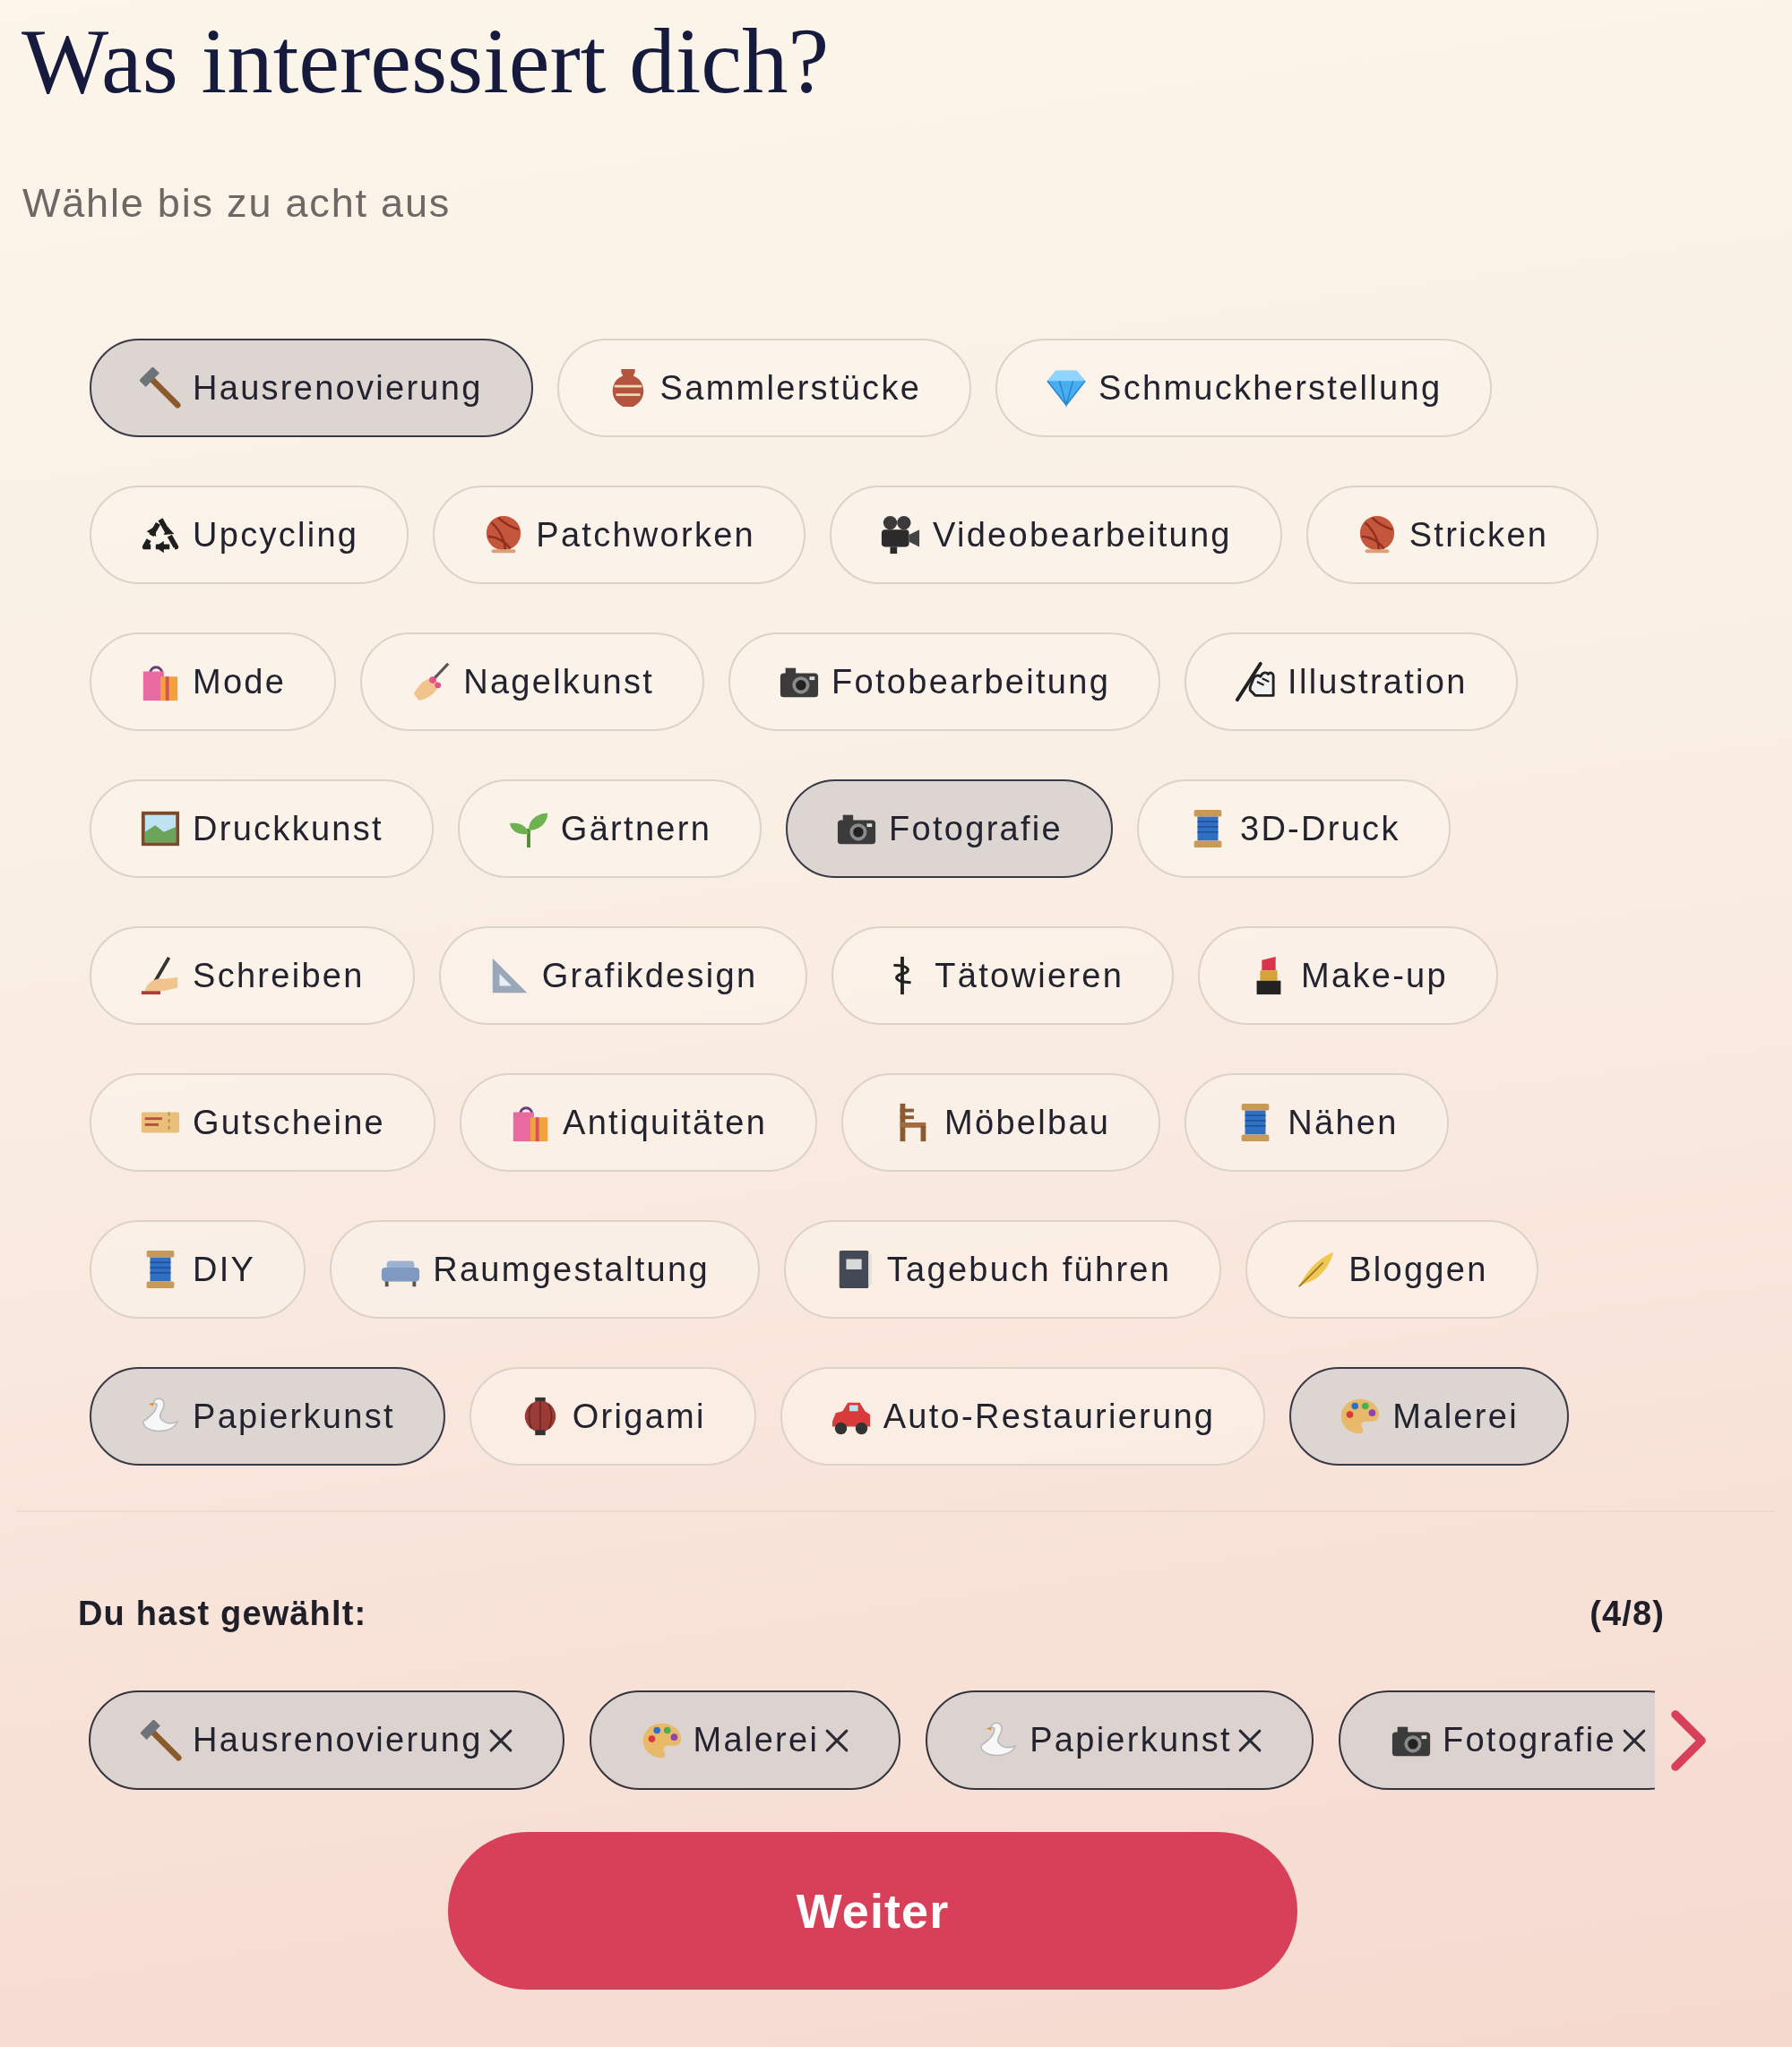 This screenshot has height=2047, width=1792. I want to click on selected-interest-chip: Fotografie, so click(1496, 1740).